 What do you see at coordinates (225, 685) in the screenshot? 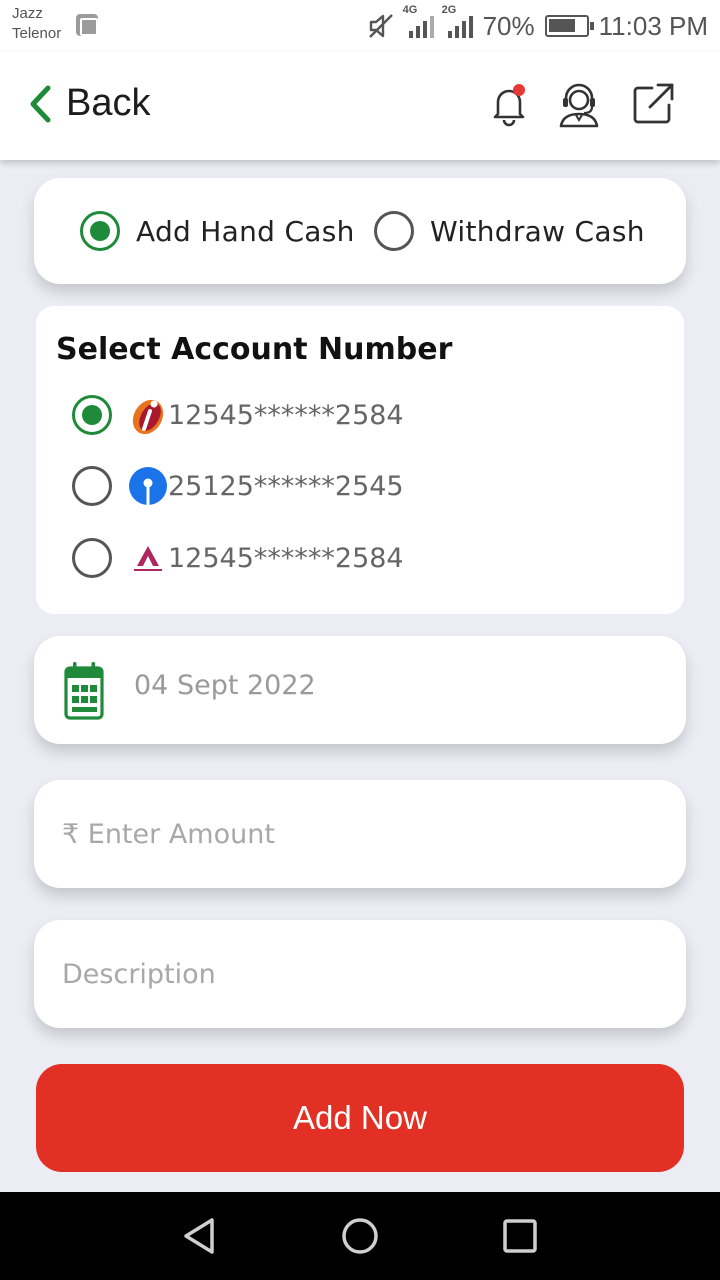
I see `date-value: 04 Sept 2022` at bounding box center [225, 685].